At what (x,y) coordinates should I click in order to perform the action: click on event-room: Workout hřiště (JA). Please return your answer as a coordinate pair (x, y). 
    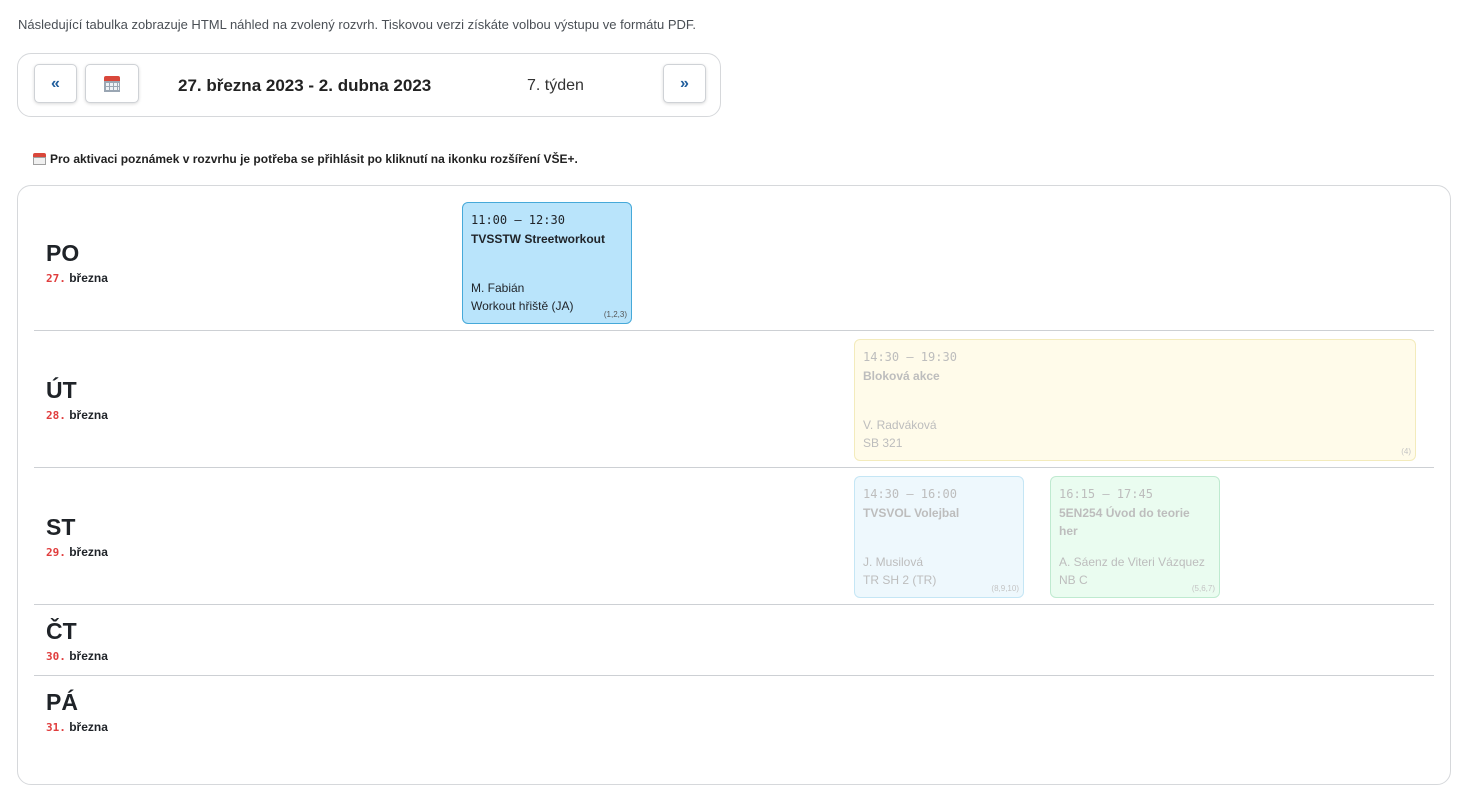
    Looking at the image, I should click on (522, 306).